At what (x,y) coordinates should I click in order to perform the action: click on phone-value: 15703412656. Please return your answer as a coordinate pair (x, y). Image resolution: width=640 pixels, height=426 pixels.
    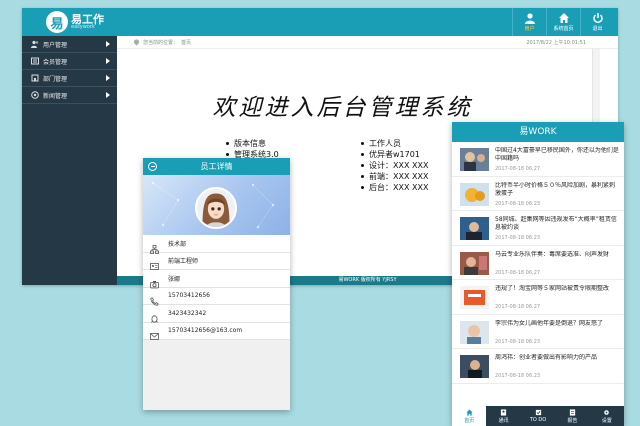
    Looking at the image, I should click on (189, 296).